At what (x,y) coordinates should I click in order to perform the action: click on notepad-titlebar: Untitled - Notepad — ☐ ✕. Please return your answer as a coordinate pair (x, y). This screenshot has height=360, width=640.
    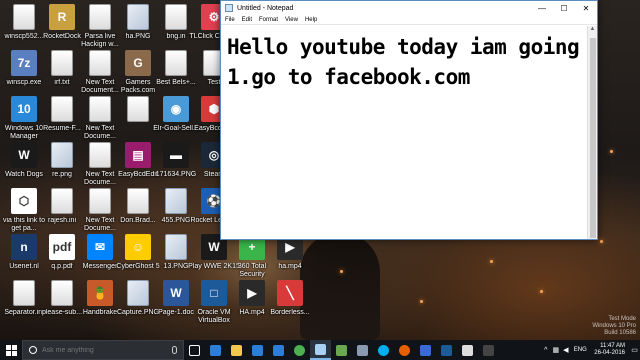
    Looking at the image, I should click on (409, 8).